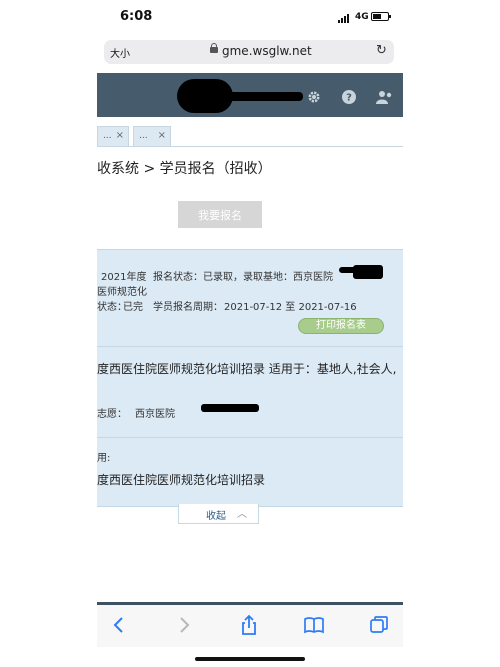 The image size is (500, 667). I want to click on record-year: 2021年度, so click(124, 277).